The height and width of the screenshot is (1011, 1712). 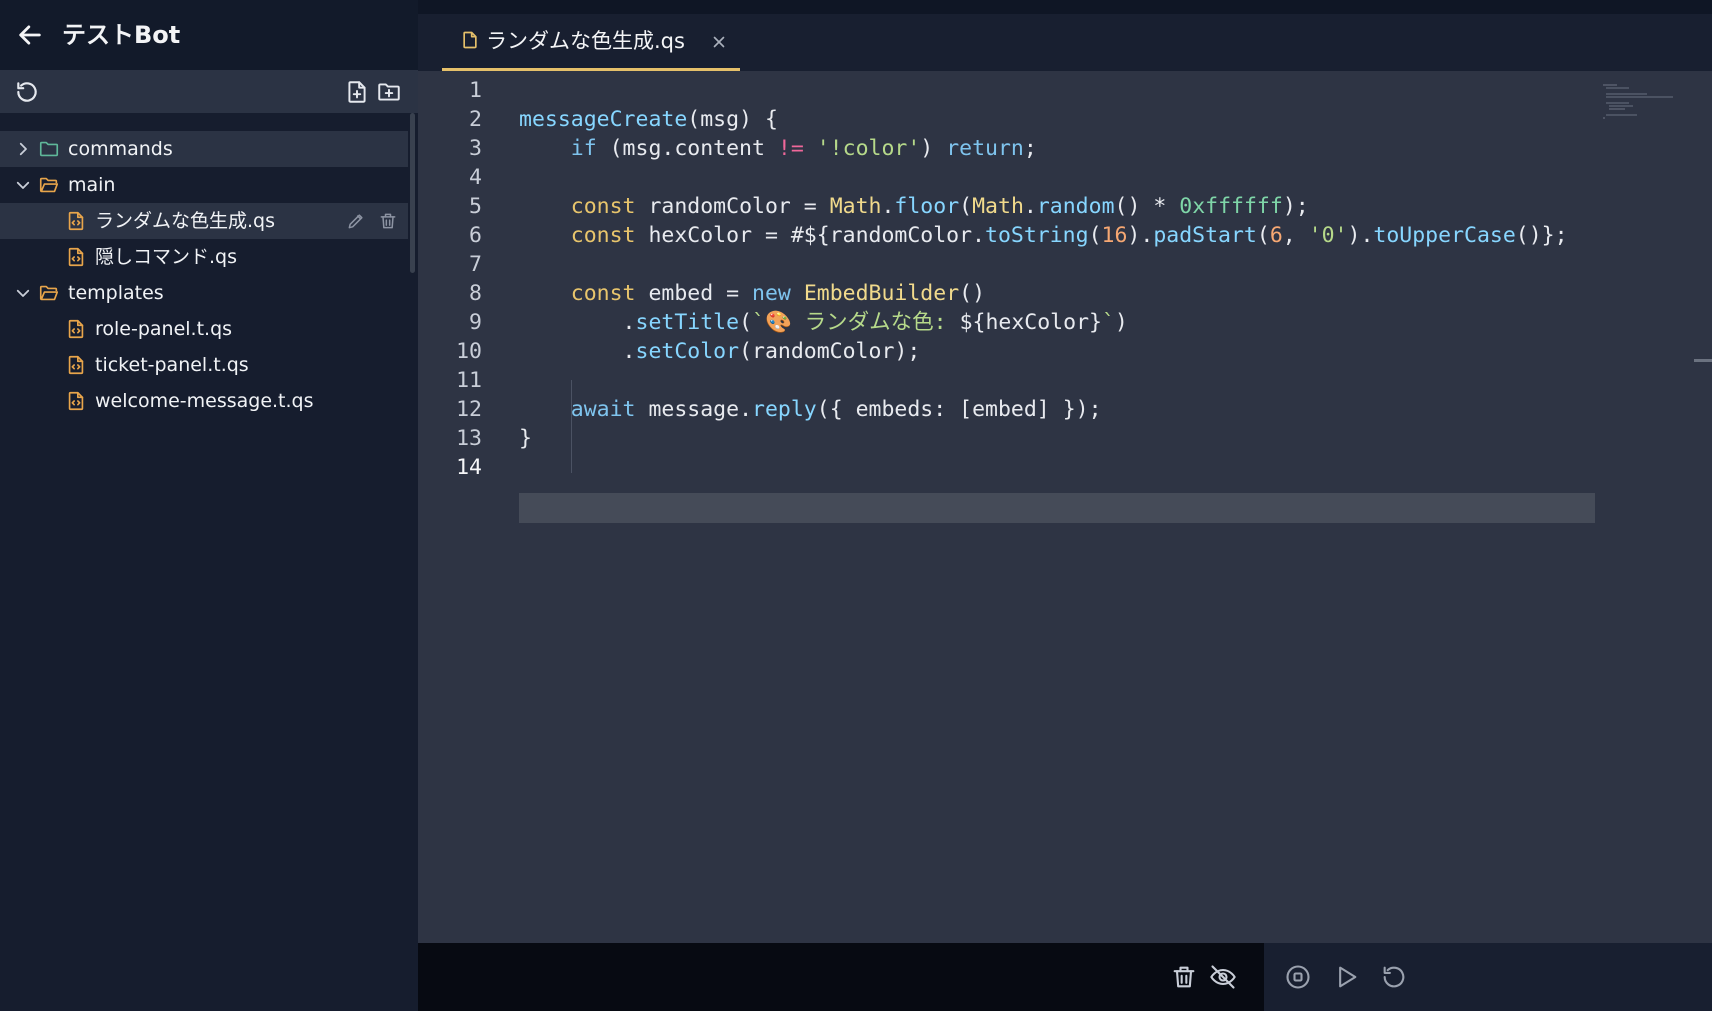 I want to click on tree-item-label: commands, so click(x=120, y=149).